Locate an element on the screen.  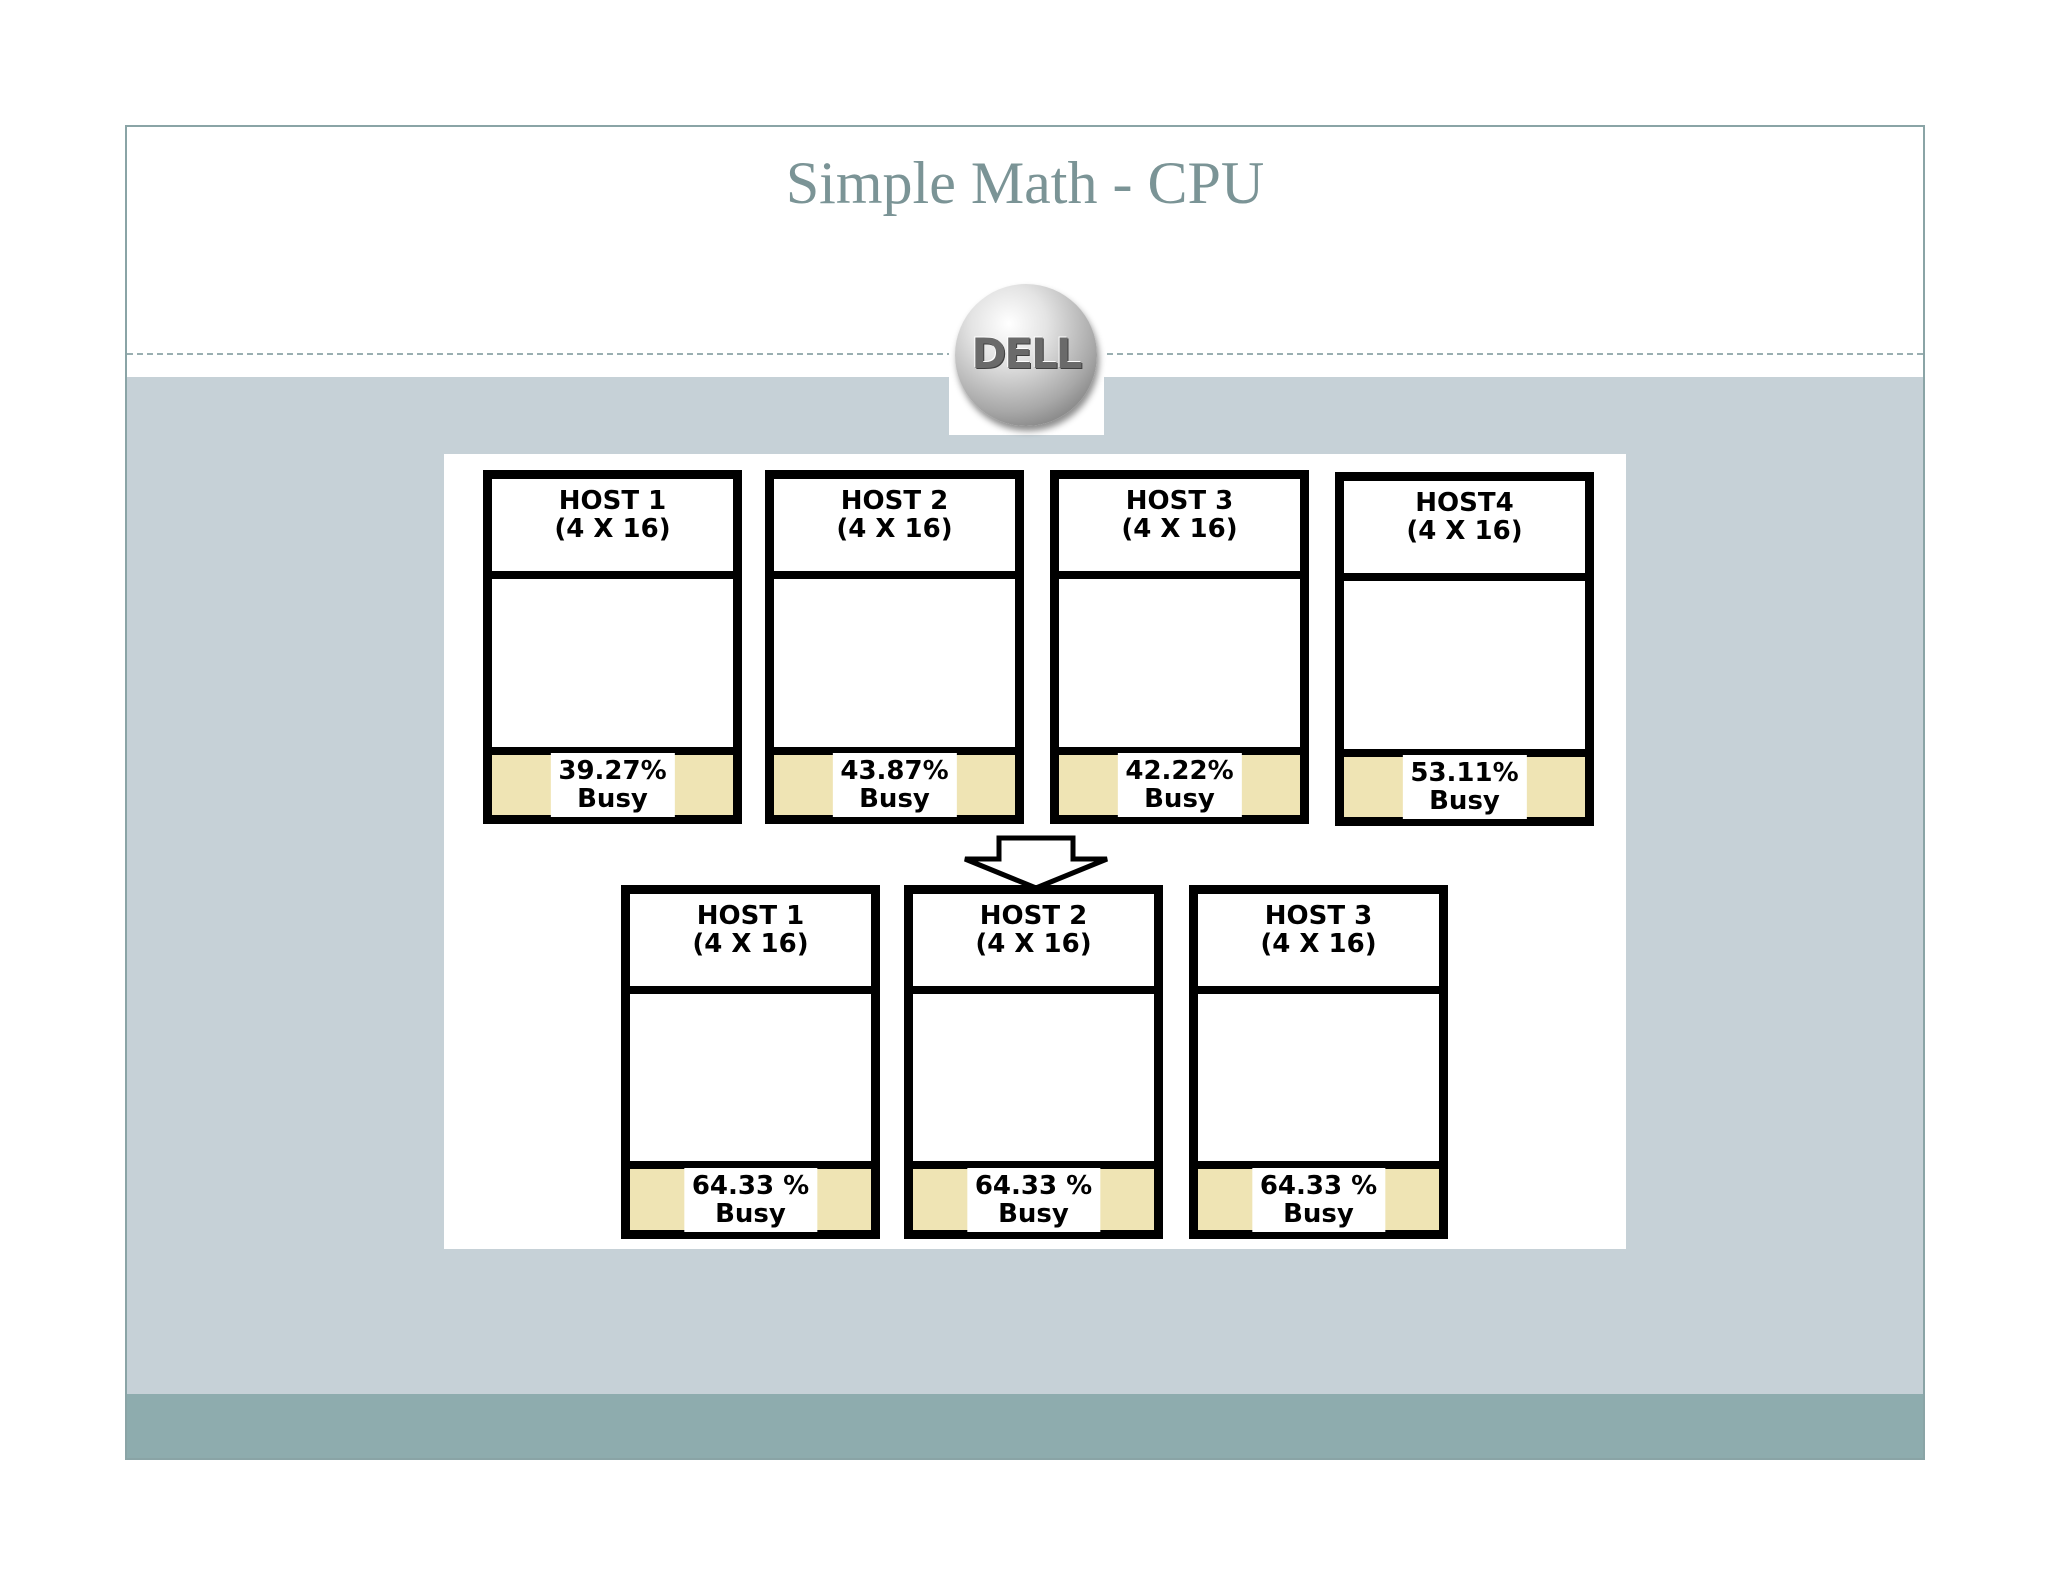
dell-logo-sphere: DELL is located at coordinates (1026, 355).